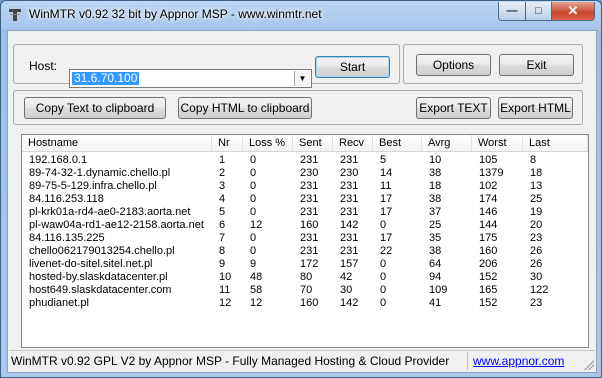 The image size is (602, 378). What do you see at coordinates (539, 290) in the screenshot?
I see `table-cell: 122` at bounding box center [539, 290].